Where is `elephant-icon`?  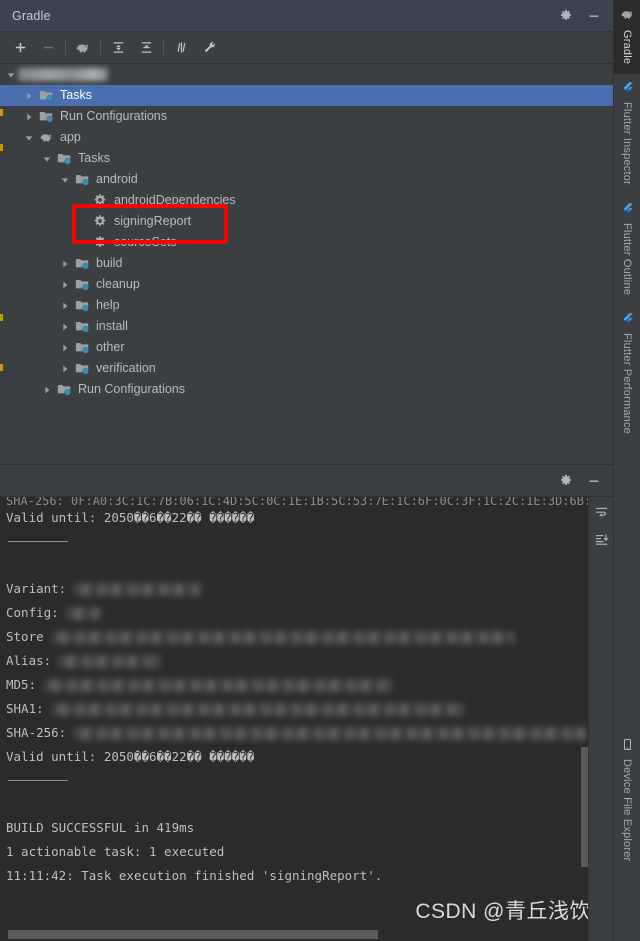
elephant-icon is located at coordinates (627, 16).